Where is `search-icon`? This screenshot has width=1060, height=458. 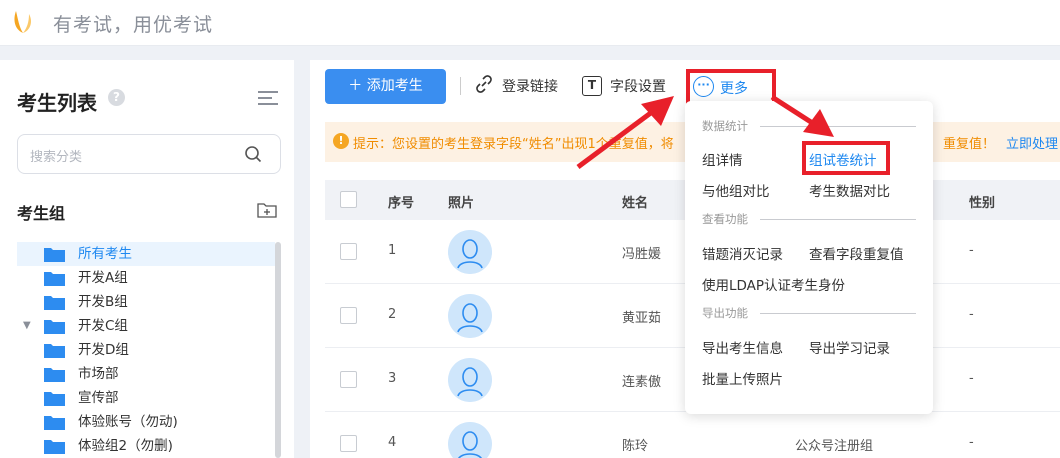 search-icon is located at coordinates (253, 154).